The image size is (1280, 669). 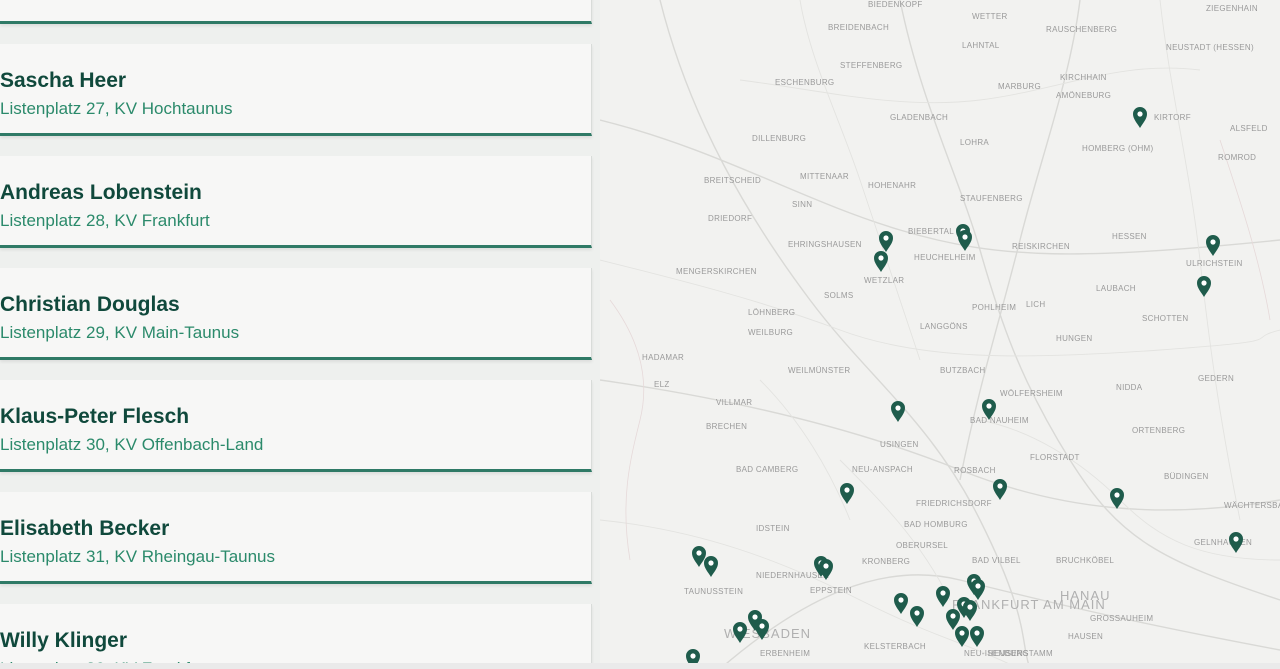 What do you see at coordinates (919, 117) in the screenshot?
I see `map-place-label: GLADENBACH` at bounding box center [919, 117].